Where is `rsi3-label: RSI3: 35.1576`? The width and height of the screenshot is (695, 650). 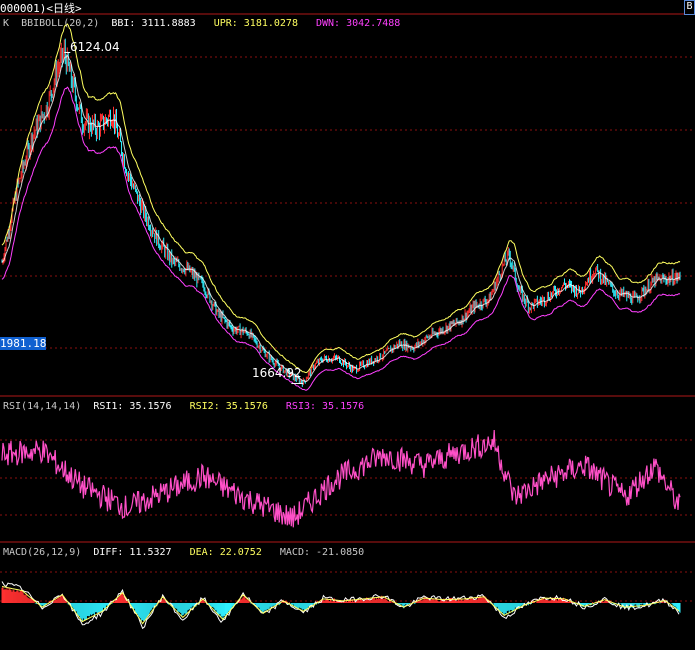 rsi3-label: RSI3: 35.1576 is located at coordinates (325, 406).